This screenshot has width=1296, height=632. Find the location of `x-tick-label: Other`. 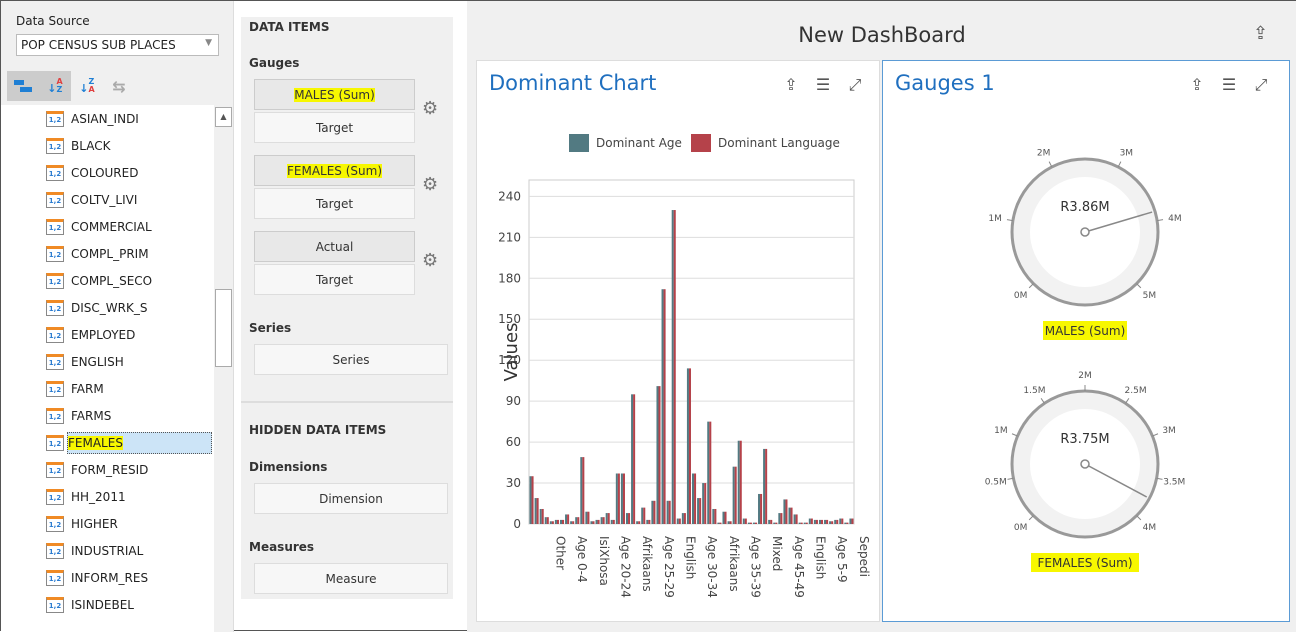

x-tick-label: Other is located at coordinates (561, 553).